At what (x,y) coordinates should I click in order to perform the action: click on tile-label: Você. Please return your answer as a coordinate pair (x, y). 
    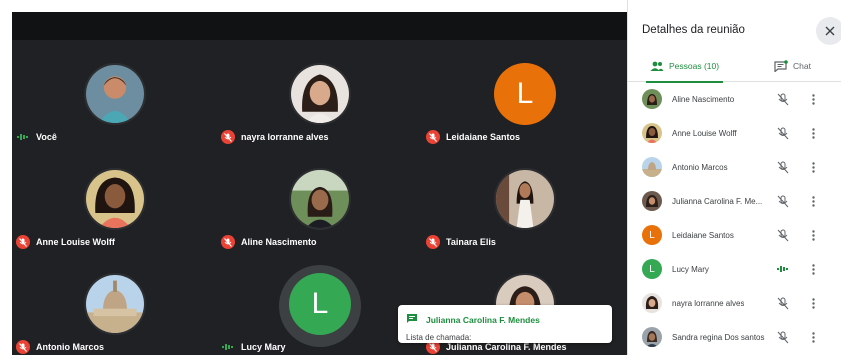
    Looking at the image, I should click on (36, 137).